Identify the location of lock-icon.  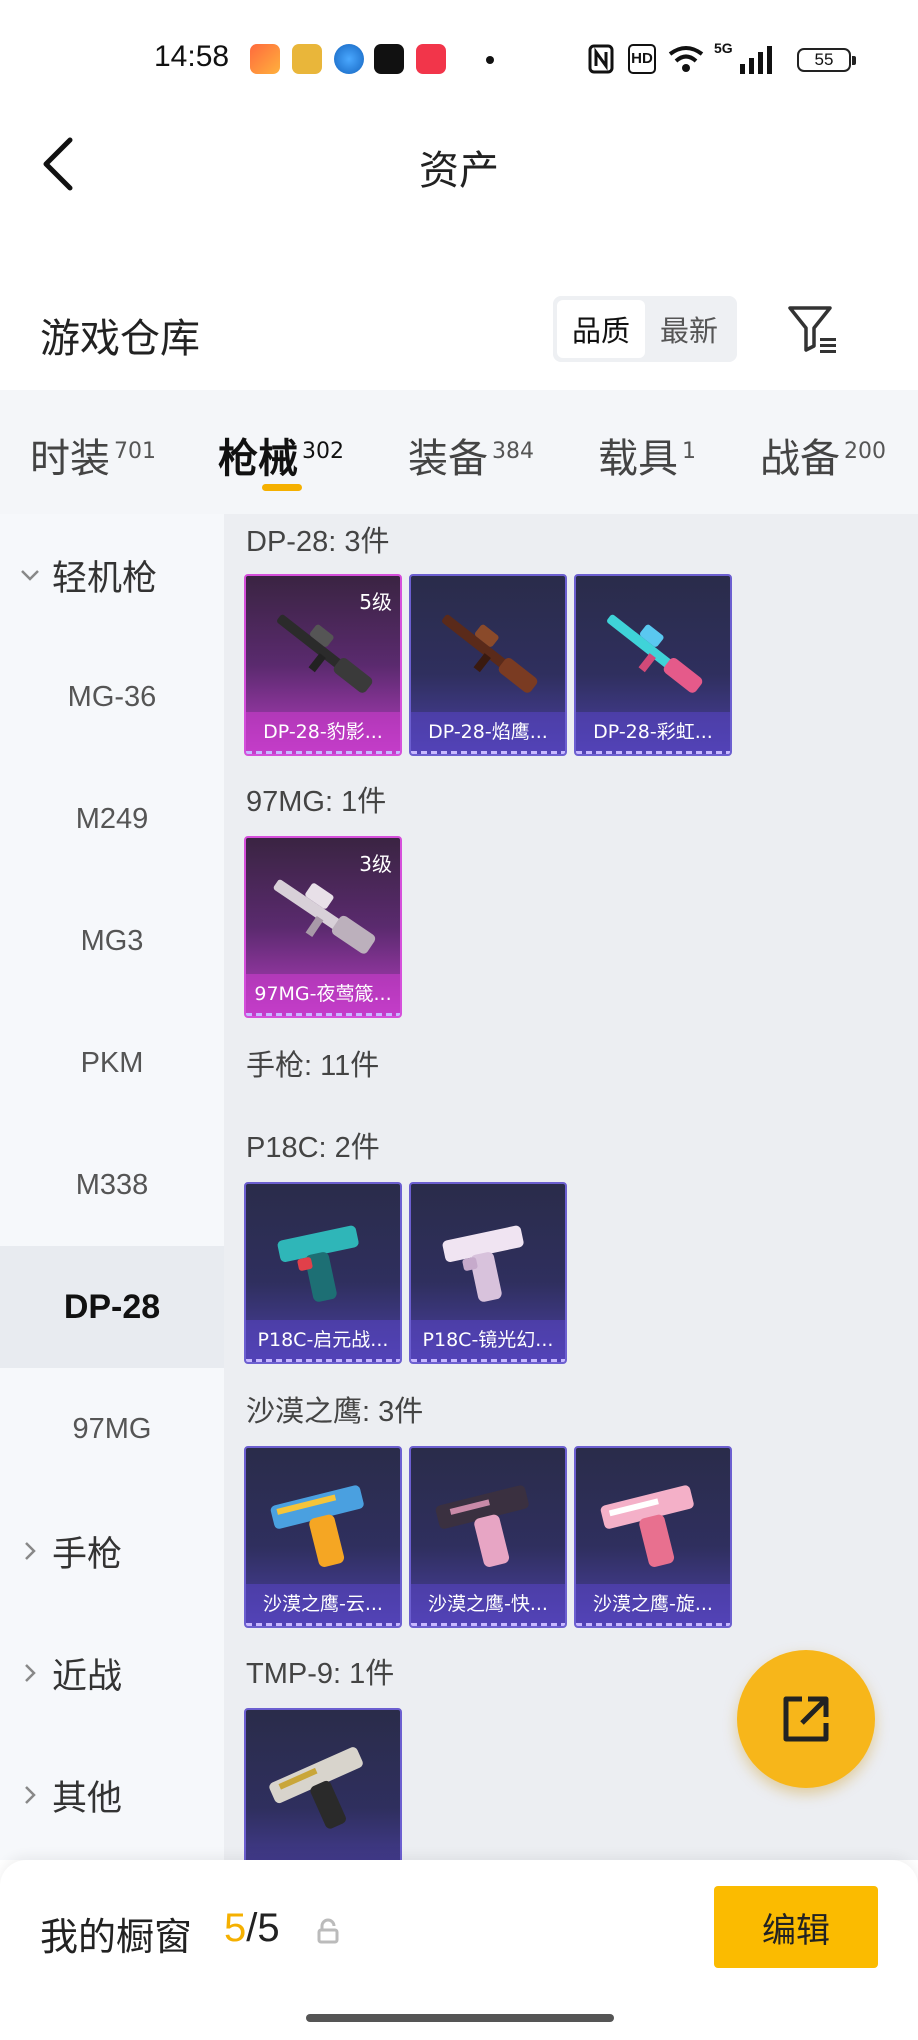
(328, 1931).